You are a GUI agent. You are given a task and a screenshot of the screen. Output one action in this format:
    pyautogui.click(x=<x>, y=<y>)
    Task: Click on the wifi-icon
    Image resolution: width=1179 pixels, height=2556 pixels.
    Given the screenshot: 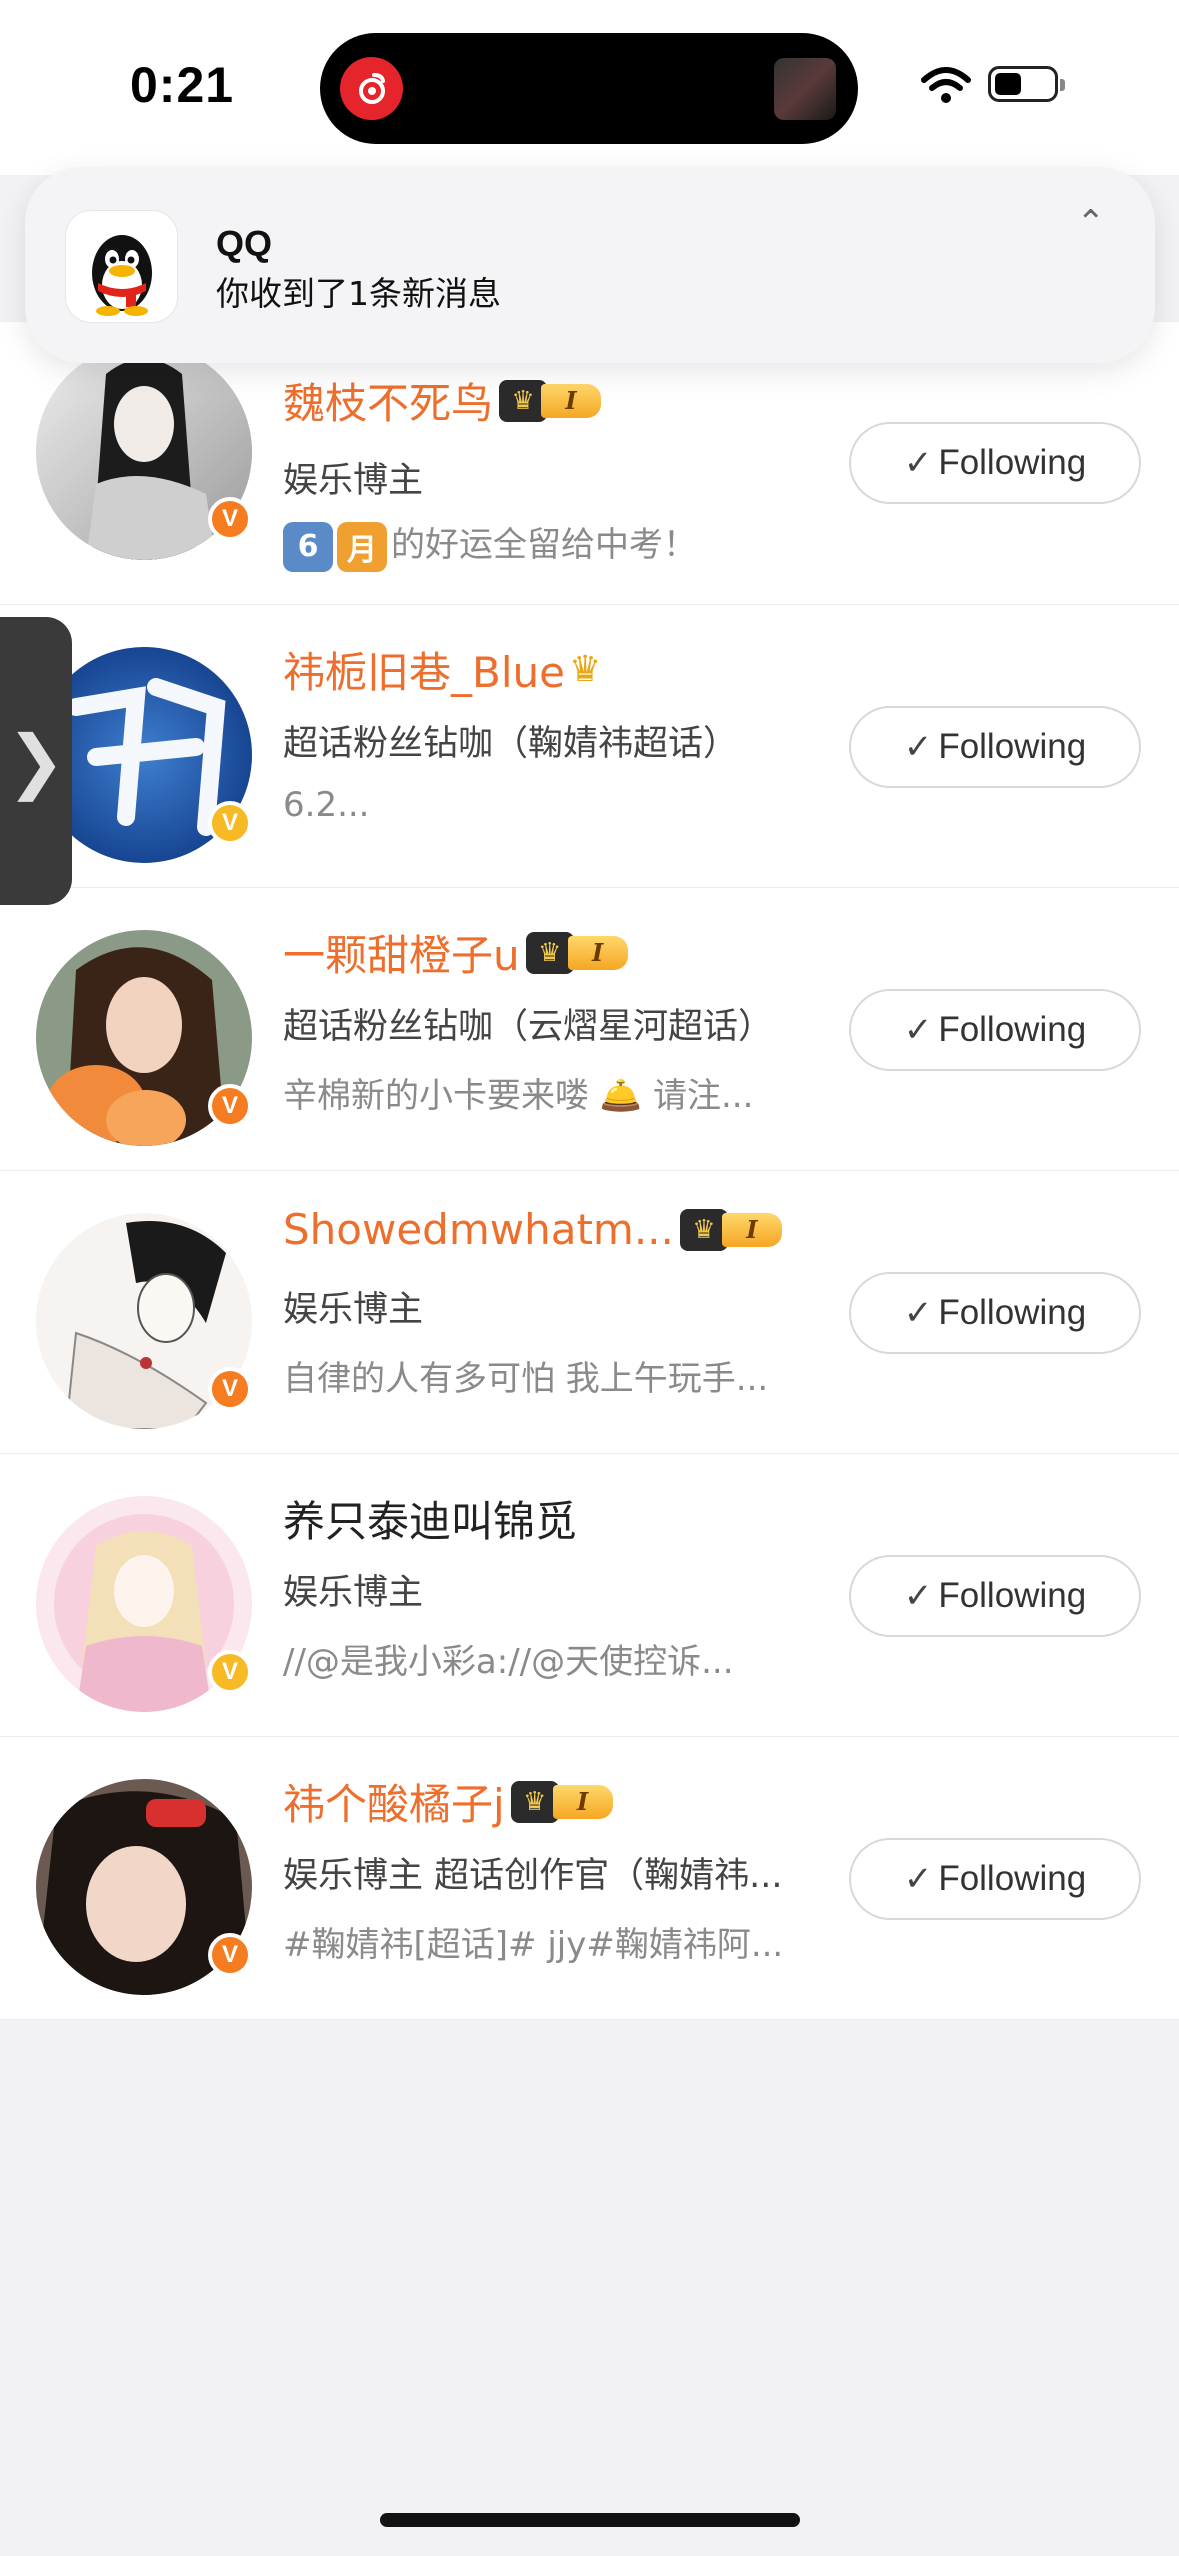 What is the action you would take?
    pyautogui.click(x=946, y=88)
    